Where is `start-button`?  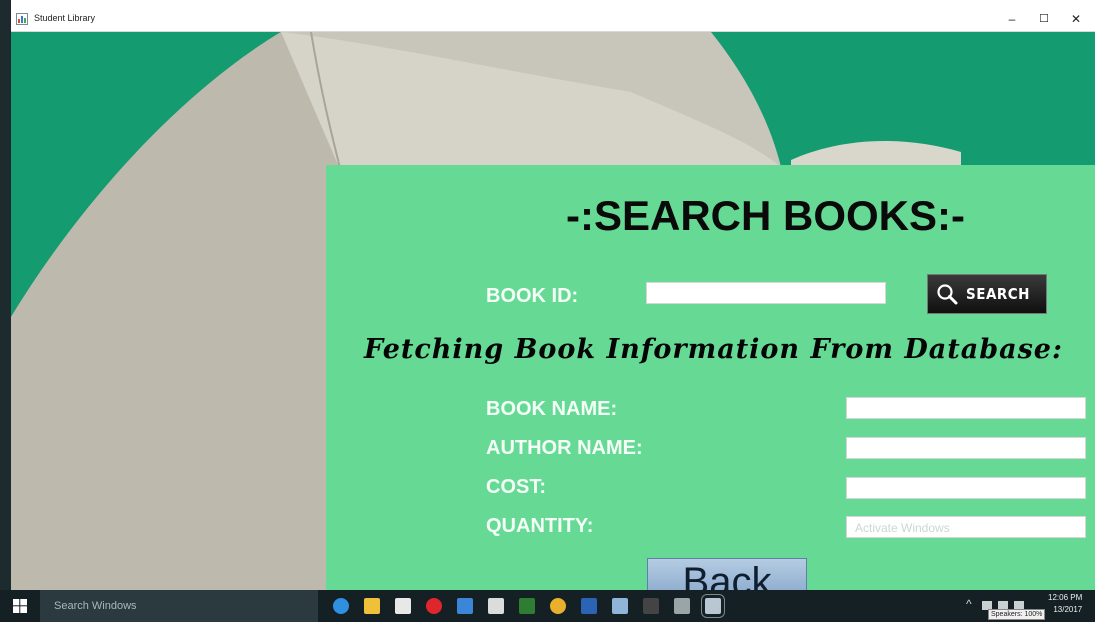 start-button is located at coordinates (20, 606).